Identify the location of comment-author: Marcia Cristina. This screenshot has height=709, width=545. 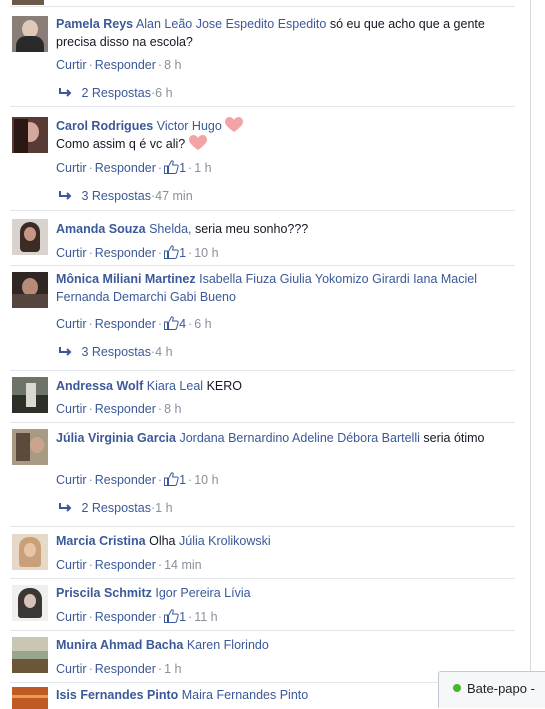
(101, 541).